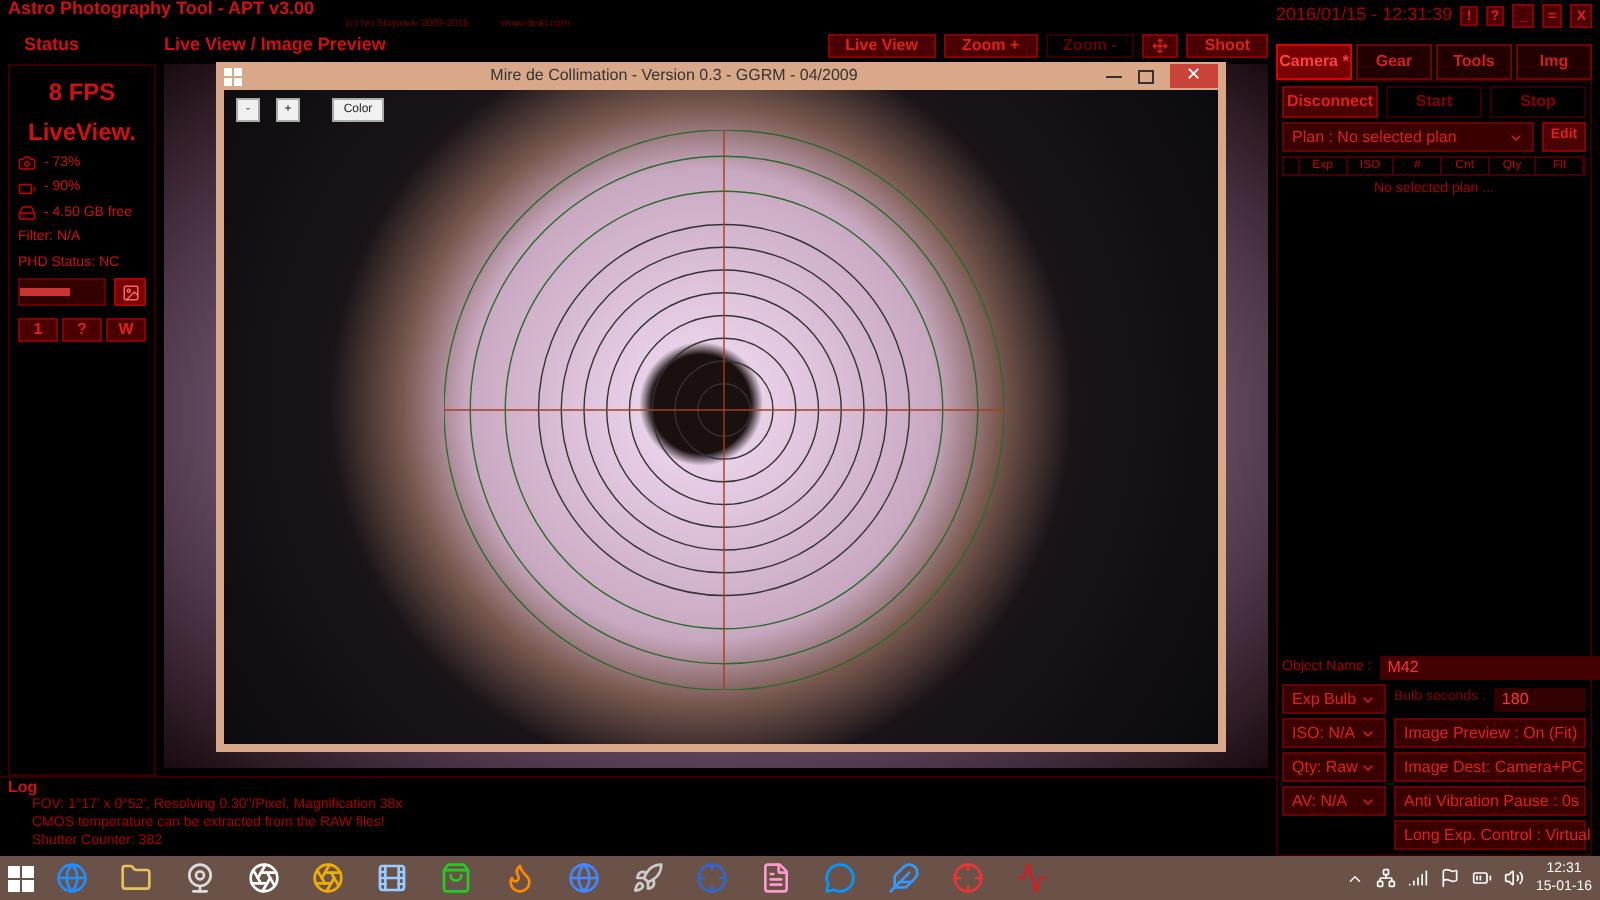 This screenshot has width=1600, height=900. What do you see at coordinates (1490, 835) in the screenshot?
I see `setting-dropdown: Long Exp. Control : Virtual` at bounding box center [1490, 835].